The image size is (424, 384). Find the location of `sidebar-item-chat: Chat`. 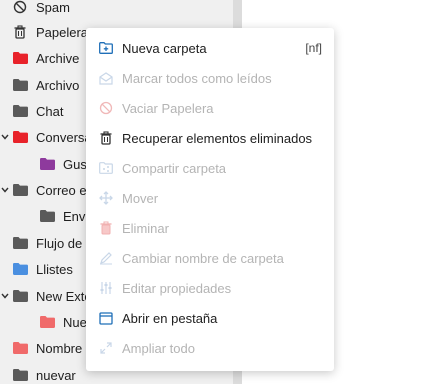

sidebar-item-chat: Chat is located at coordinates (37, 111).